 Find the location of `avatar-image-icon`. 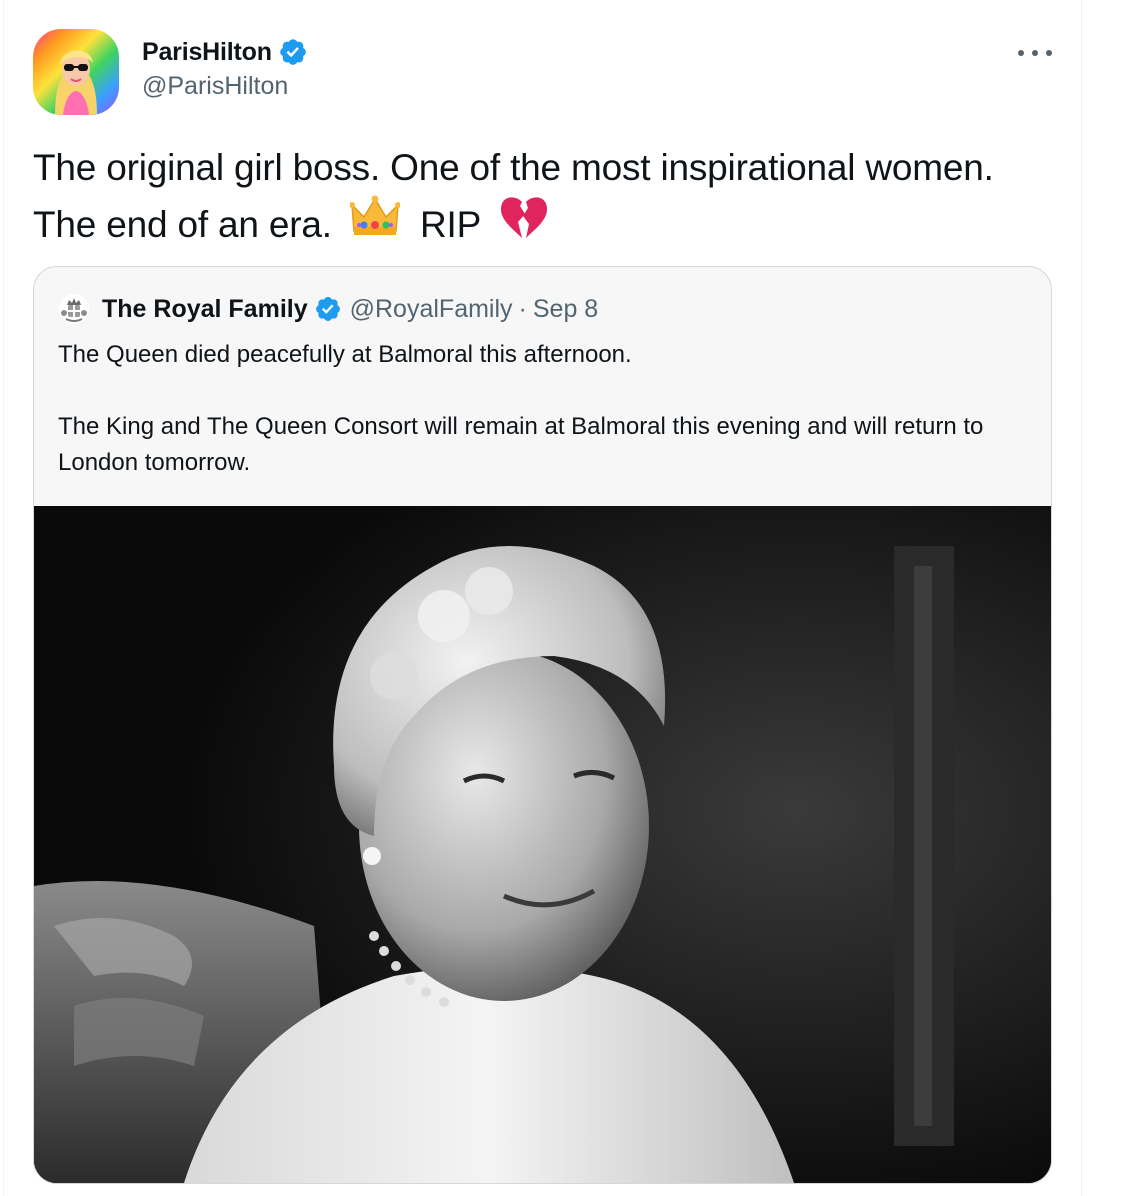

avatar-image-icon is located at coordinates (76, 72).